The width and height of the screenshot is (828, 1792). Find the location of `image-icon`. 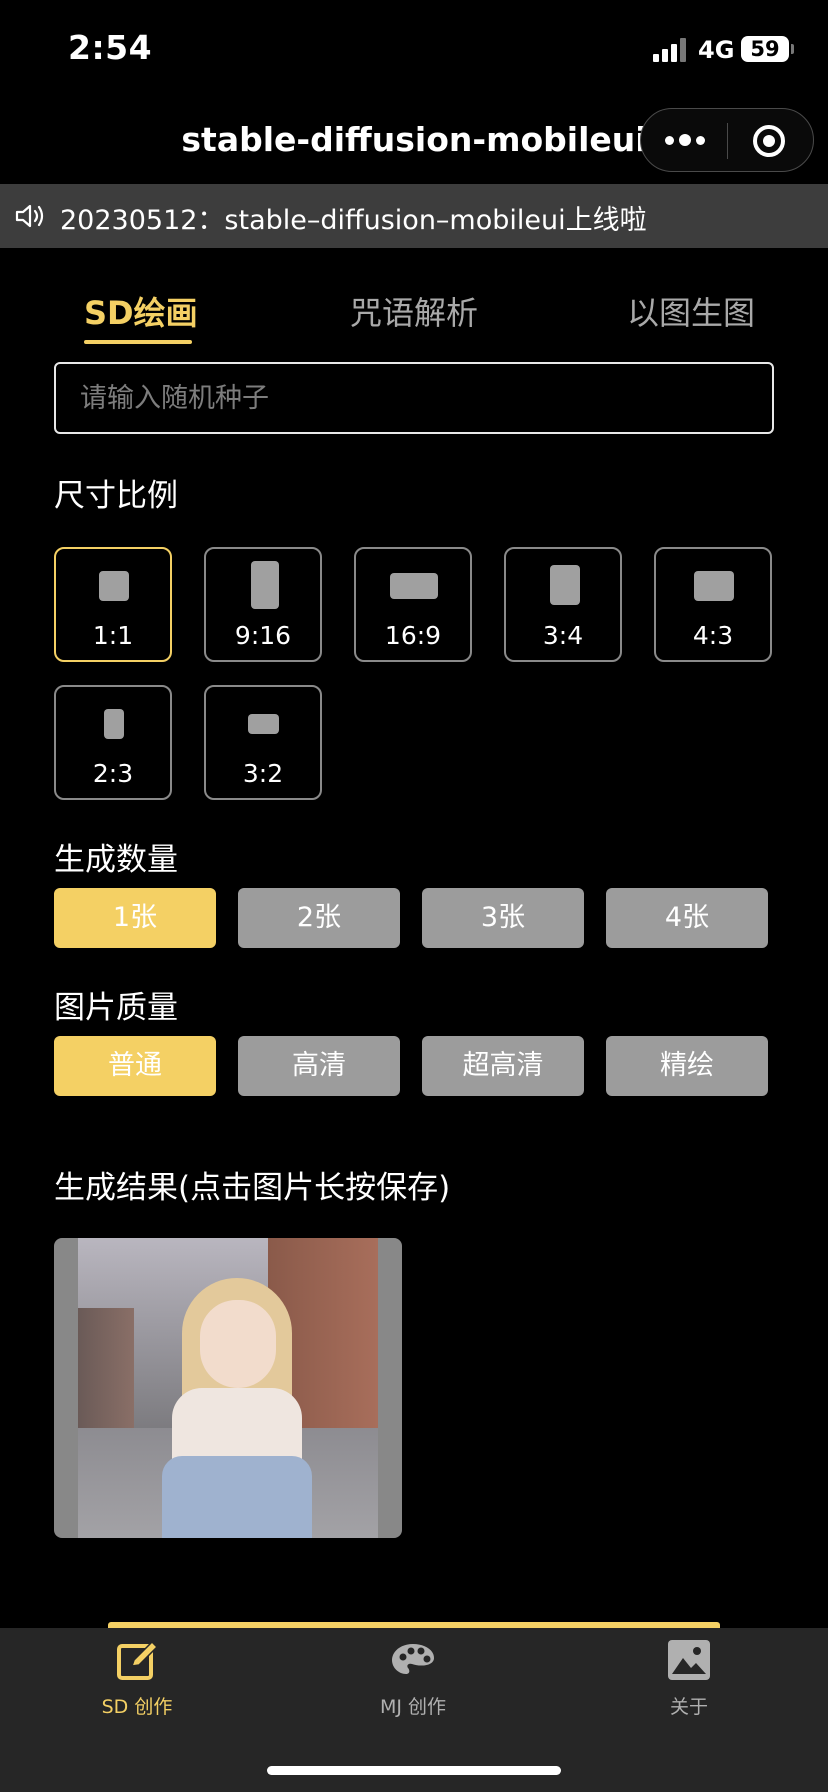

image-icon is located at coordinates (689, 1660).